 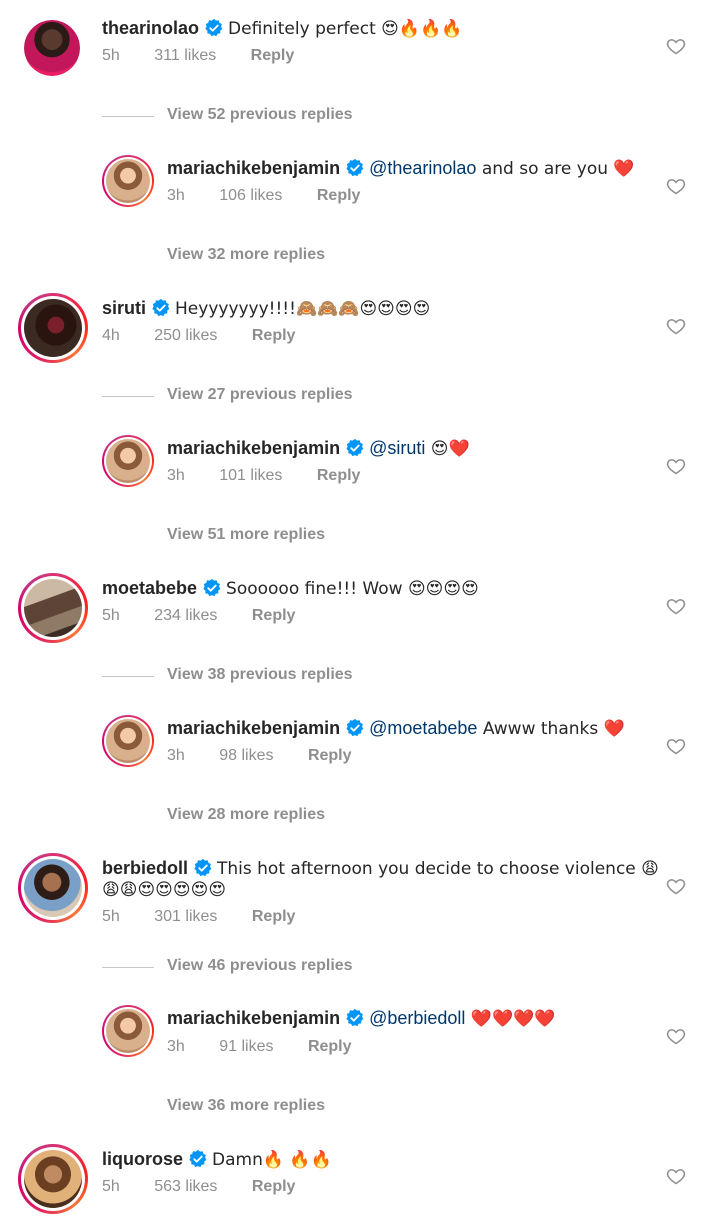 I want to click on avatar-thearinolao, so click(x=52, y=48).